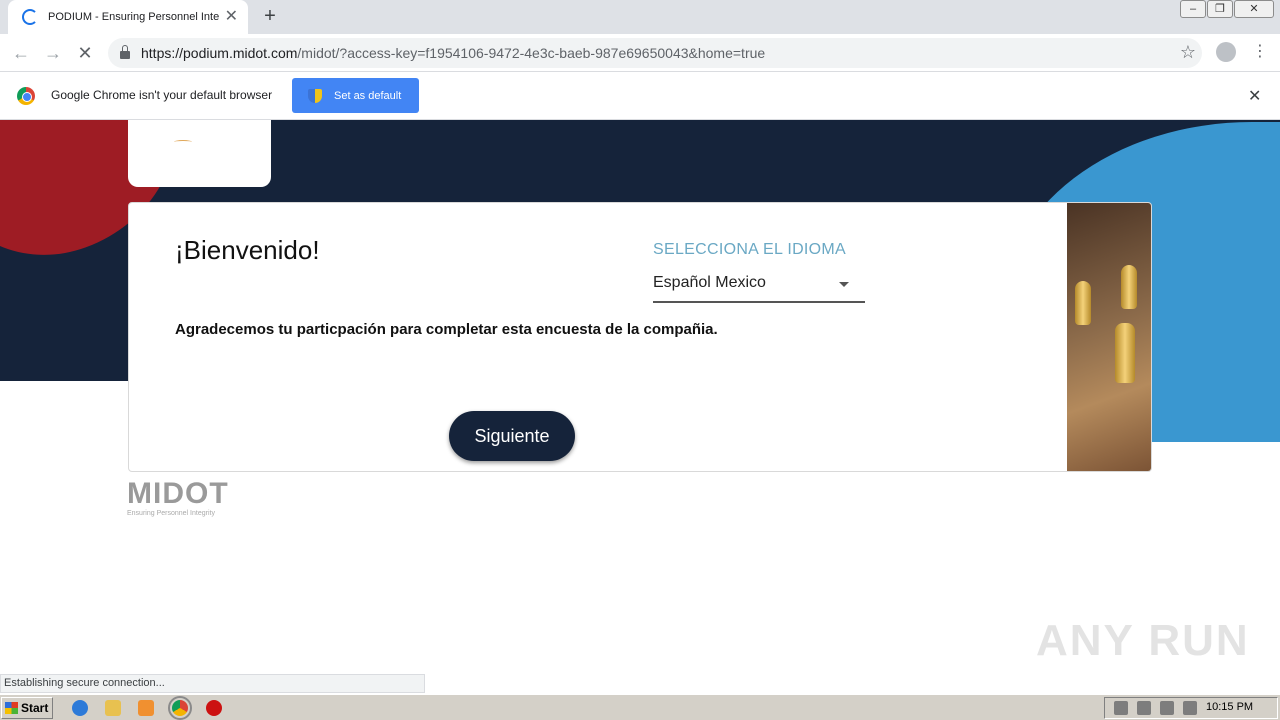 This screenshot has width=1280, height=720. What do you see at coordinates (1143, 640) in the screenshot?
I see `anyrun-watermark: ANY RUN` at bounding box center [1143, 640].